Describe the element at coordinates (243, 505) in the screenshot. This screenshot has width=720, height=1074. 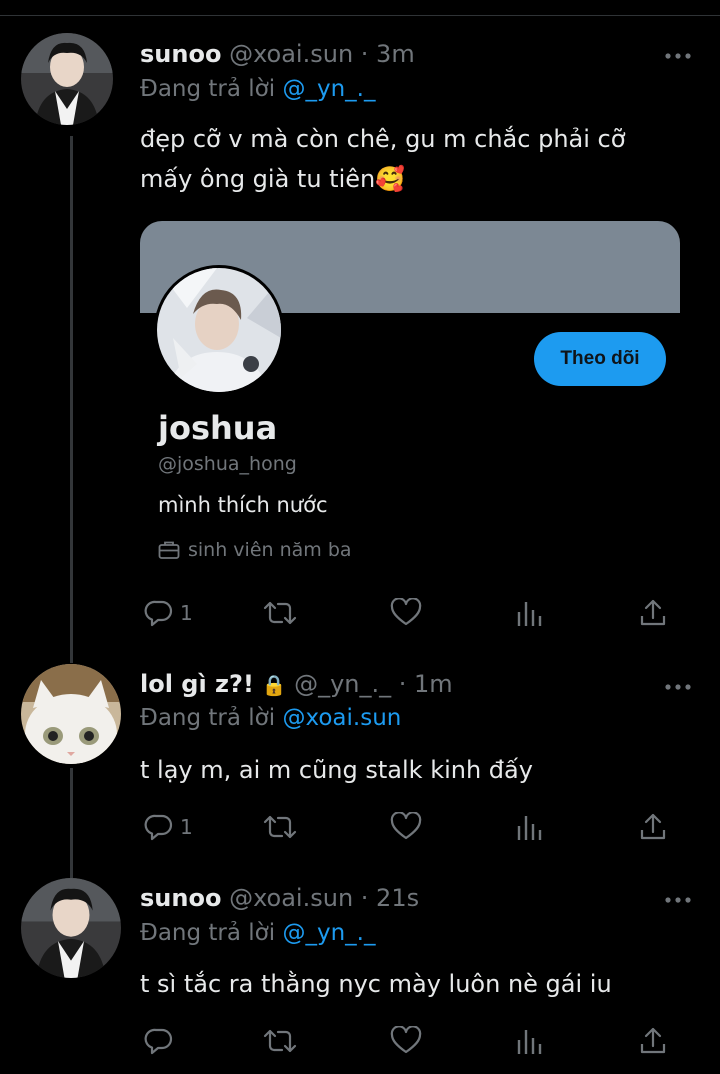
I see `profile-bio: mình thích nước` at that location.